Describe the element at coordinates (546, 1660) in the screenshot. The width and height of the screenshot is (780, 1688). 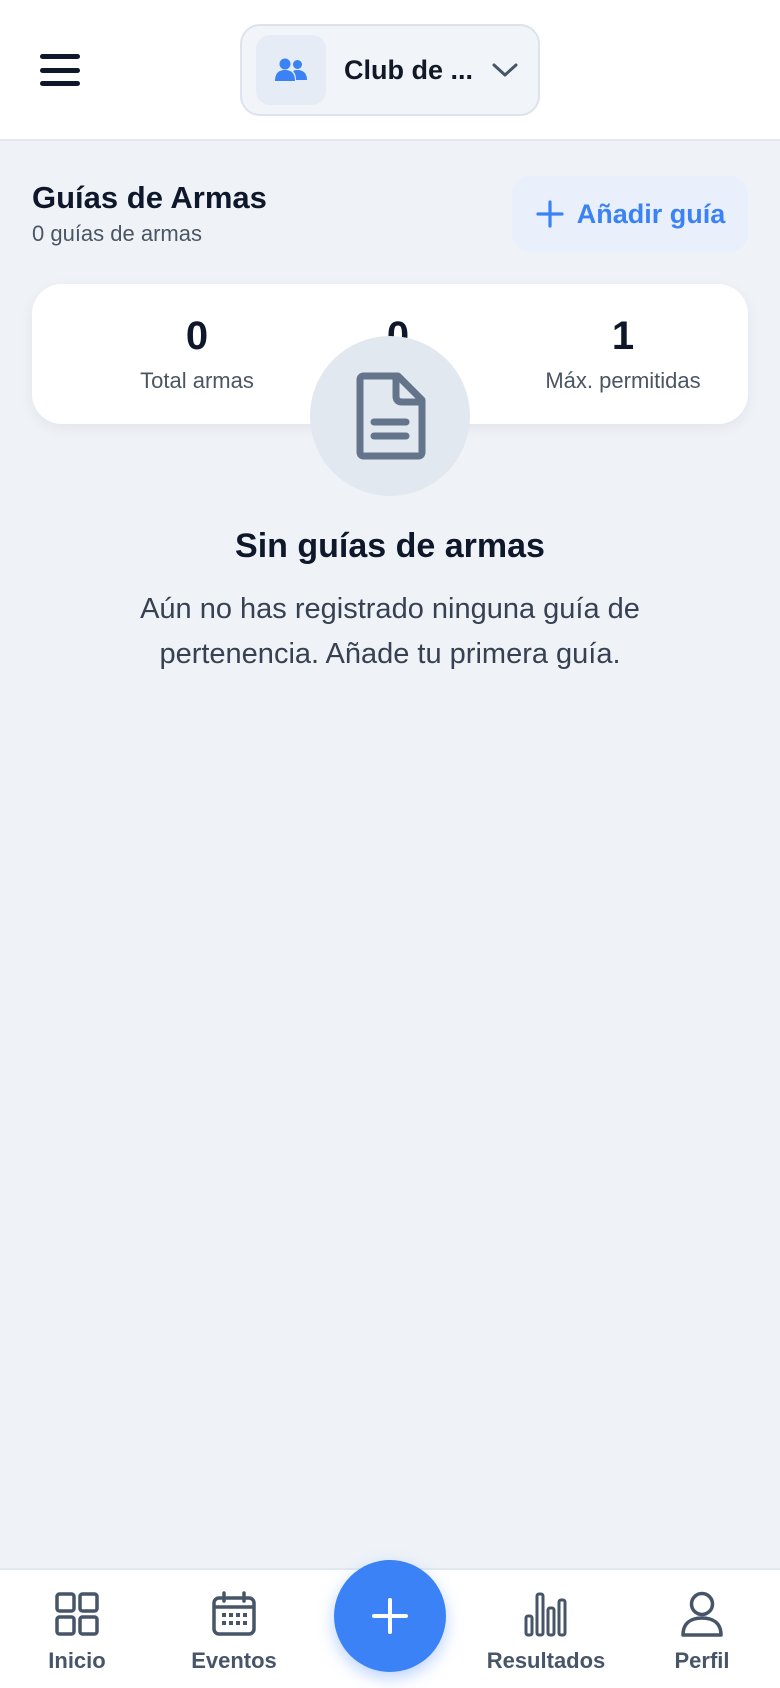
I see `nav-label: Resultados` at that location.